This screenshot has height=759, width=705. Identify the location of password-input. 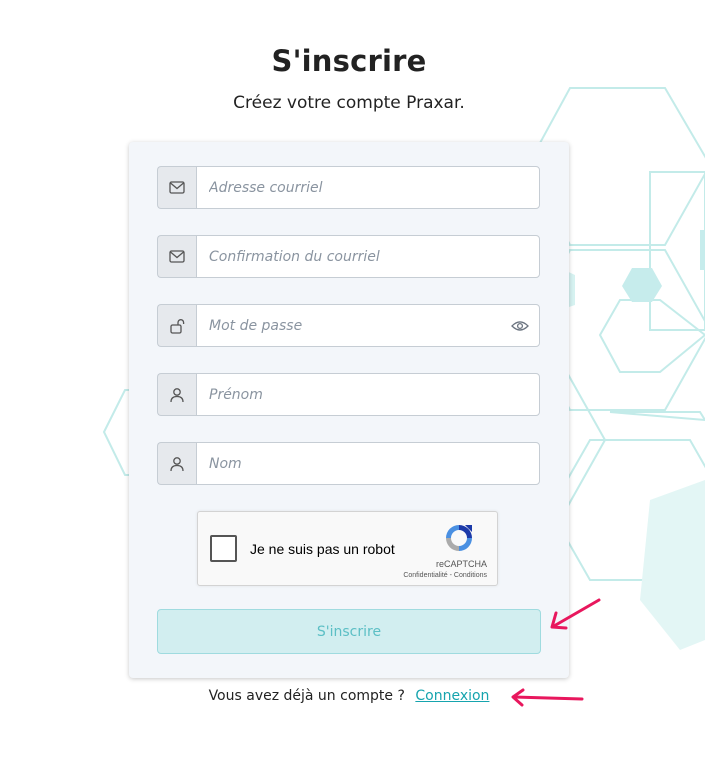
(368, 325).